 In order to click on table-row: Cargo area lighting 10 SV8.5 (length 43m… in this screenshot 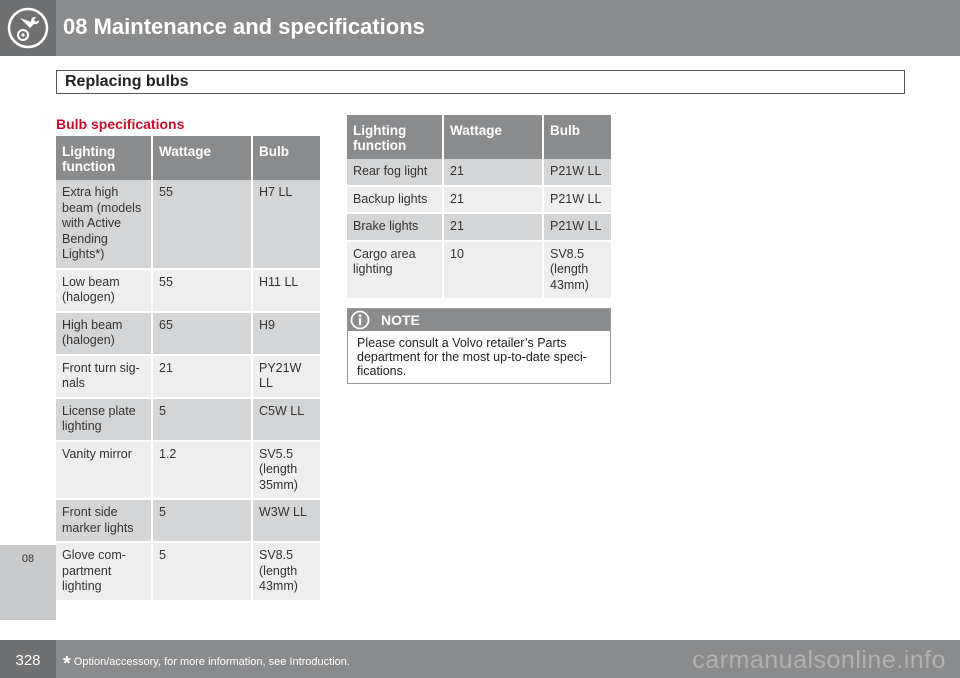, I will do `click(479, 270)`.